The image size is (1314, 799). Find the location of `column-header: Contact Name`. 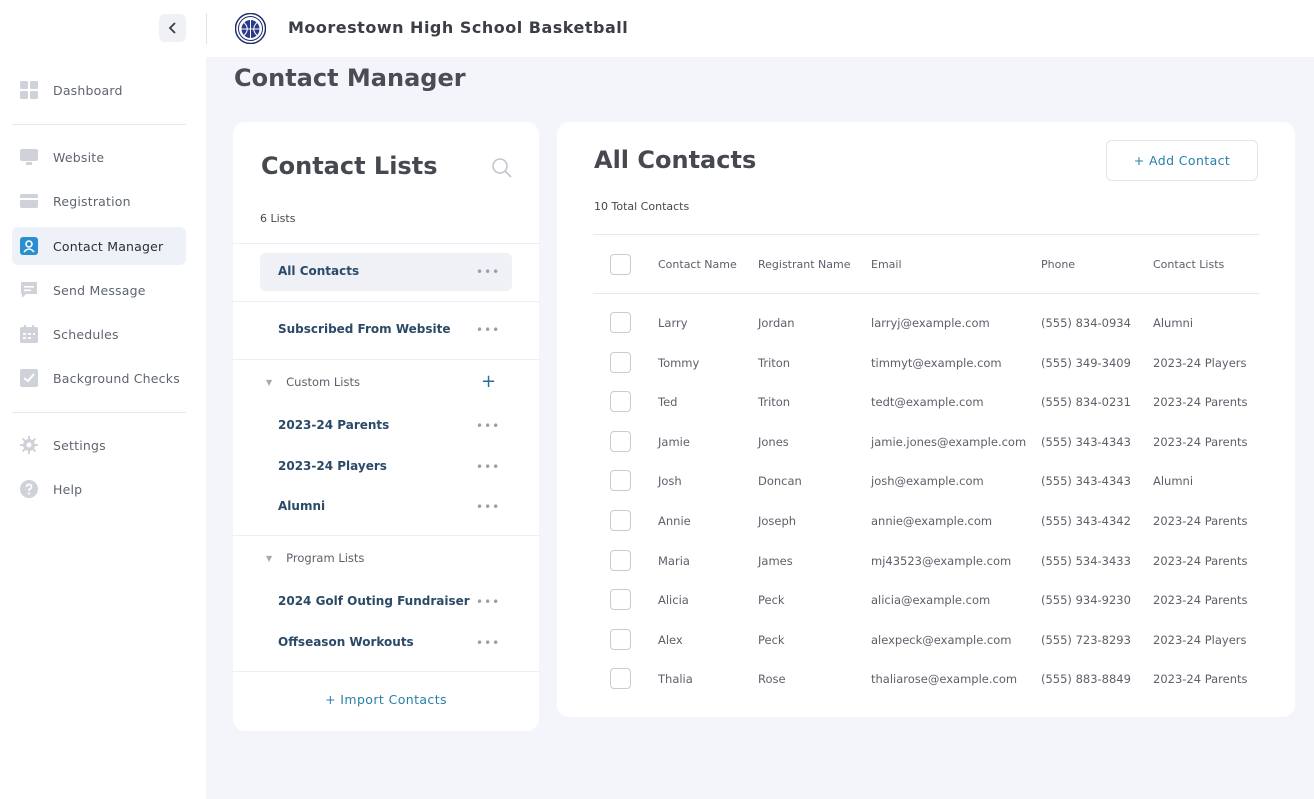

column-header: Contact Name is located at coordinates (697, 264).